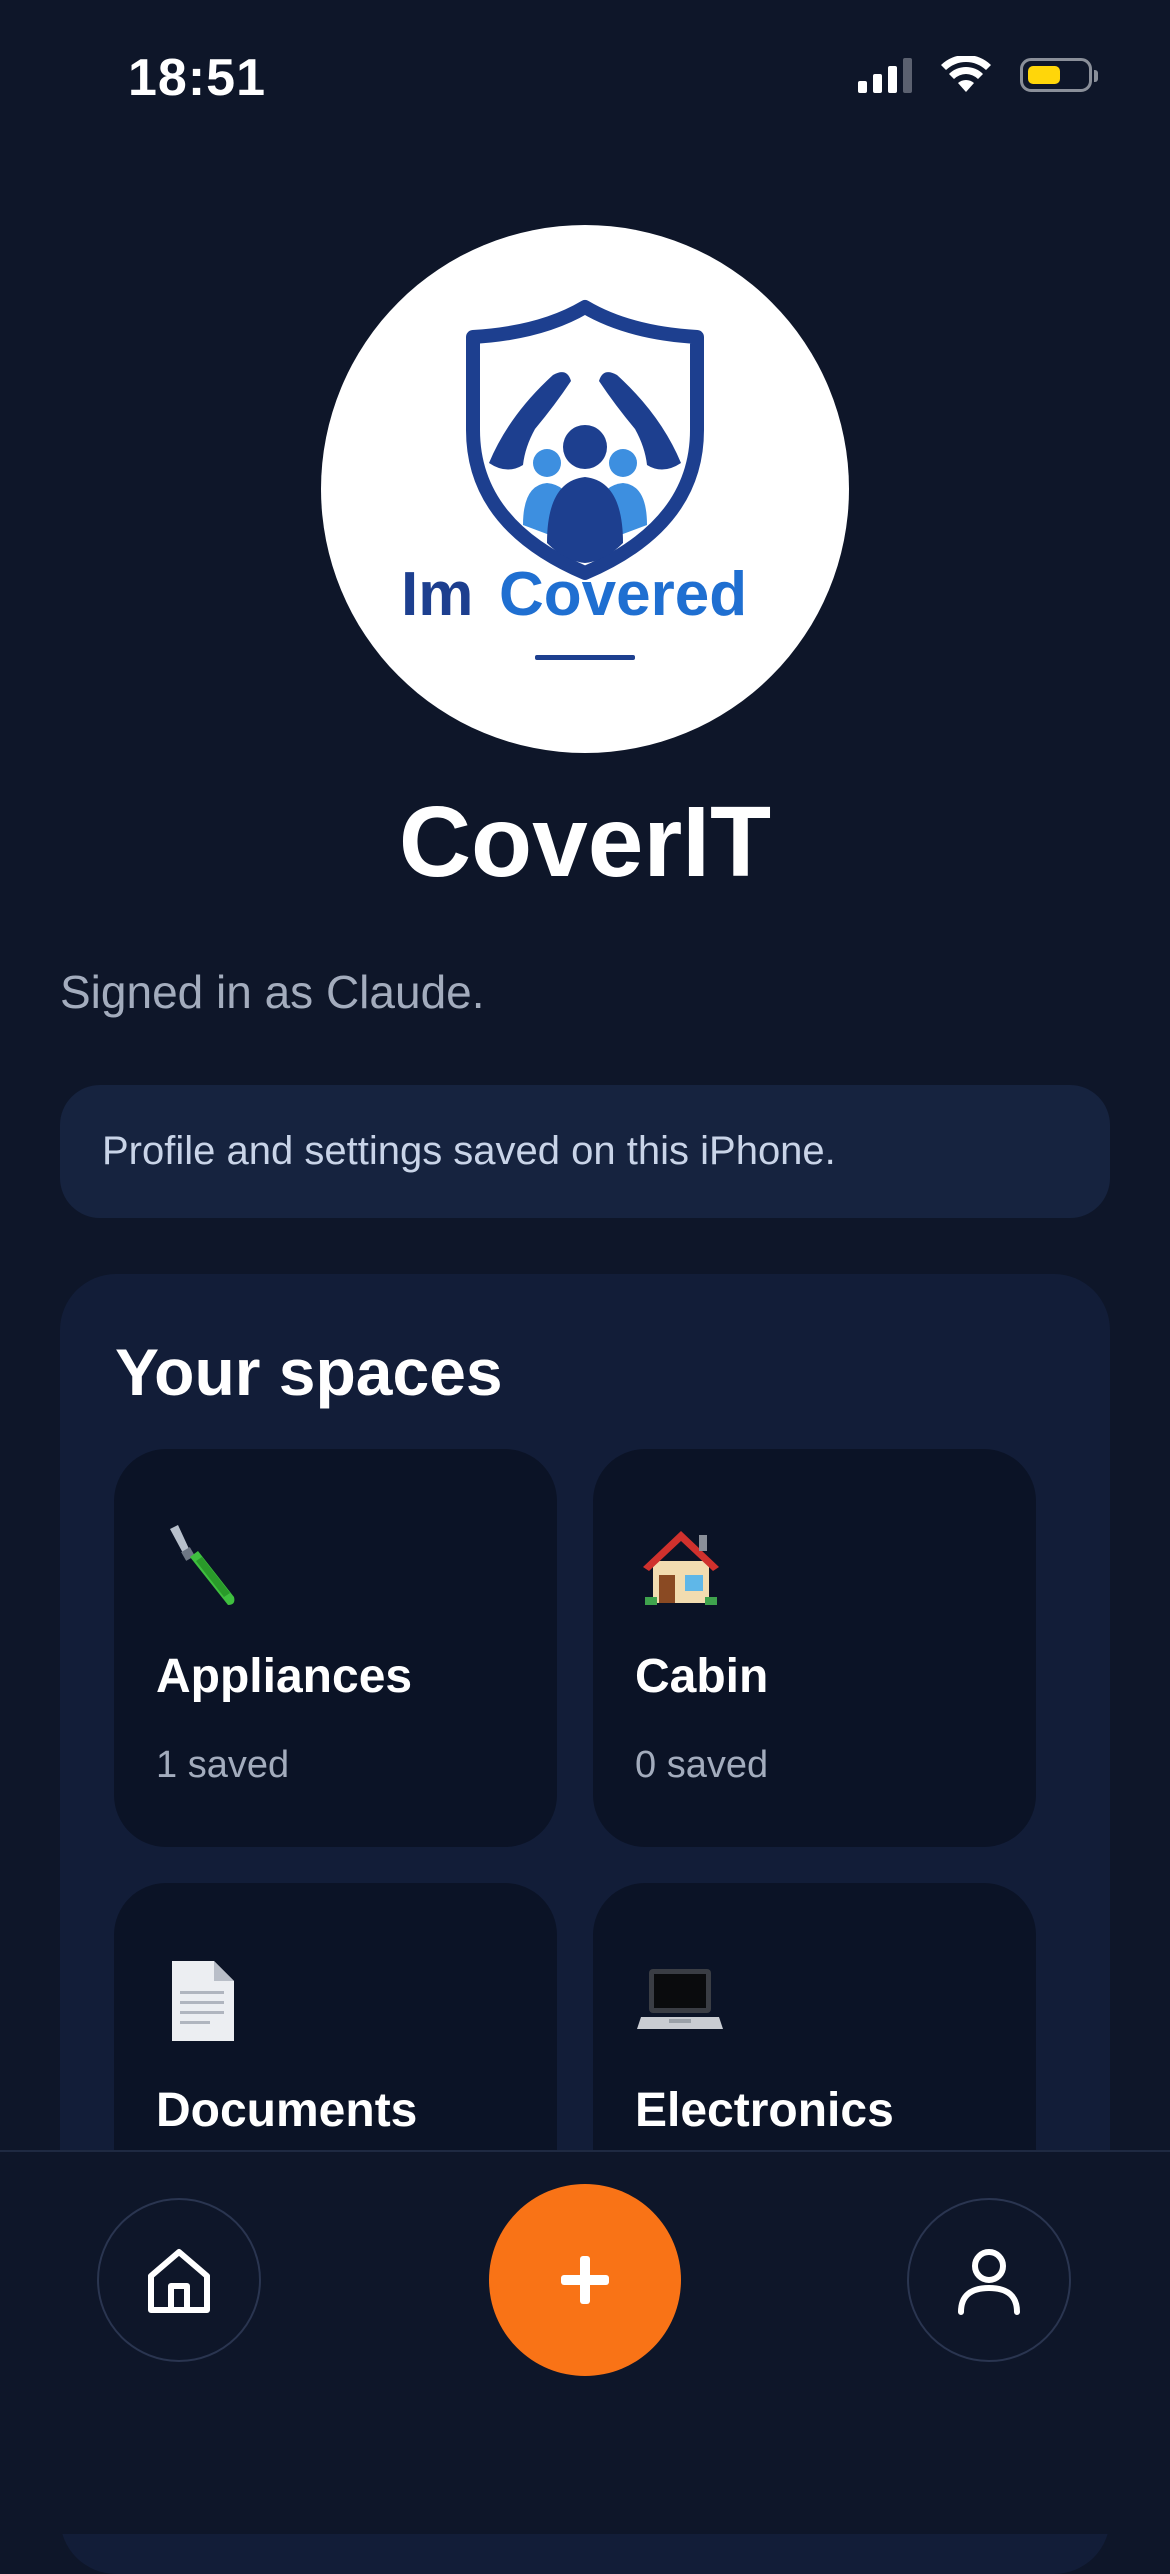  I want to click on logo-wordmark-covered: Covered, so click(623, 594).